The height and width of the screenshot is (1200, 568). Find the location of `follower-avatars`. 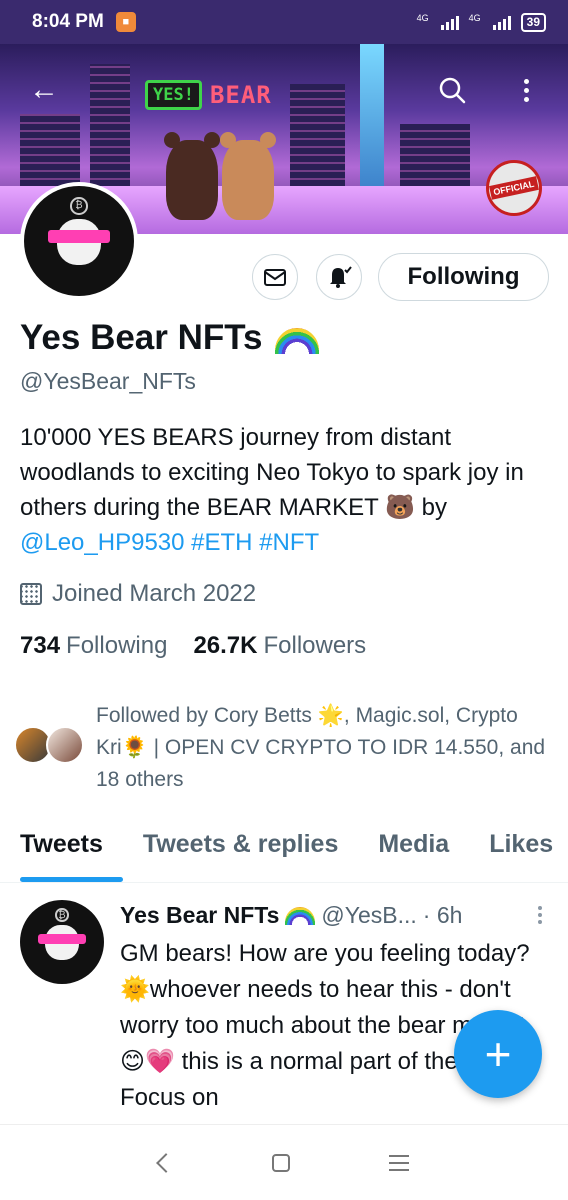

follower-avatars is located at coordinates (55, 746).